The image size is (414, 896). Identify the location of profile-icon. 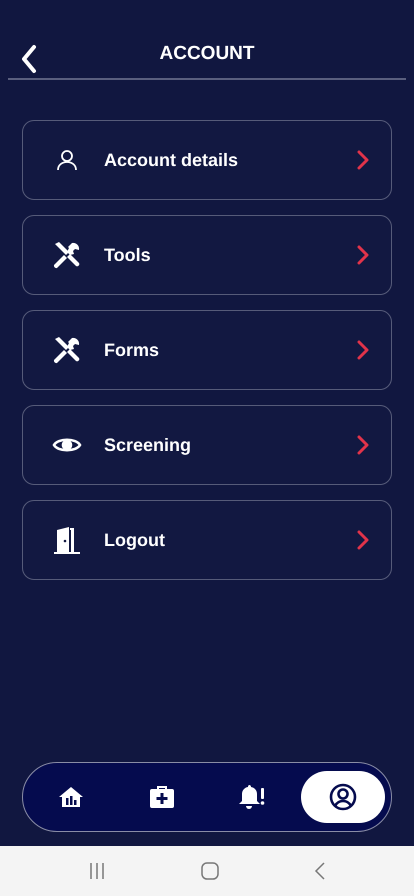
(342, 797).